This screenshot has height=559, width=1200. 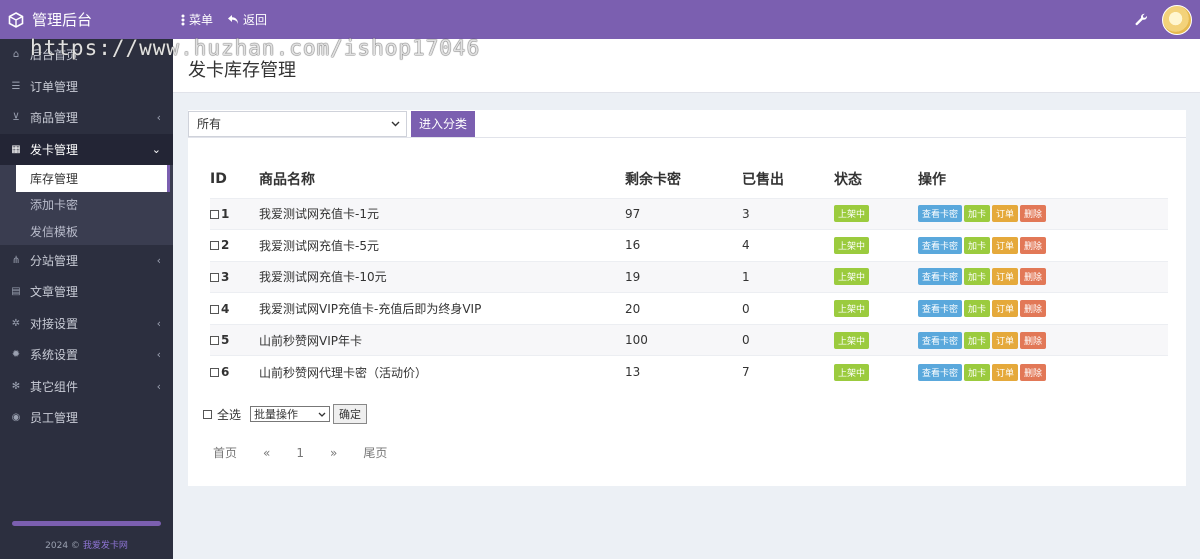 I want to click on pager-prev: «, so click(x=266, y=453).